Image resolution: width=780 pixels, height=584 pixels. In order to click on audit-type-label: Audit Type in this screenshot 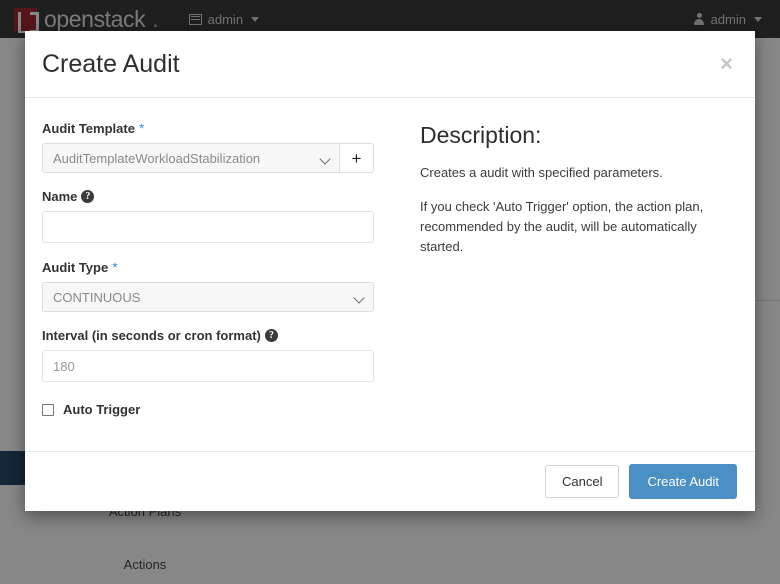, I will do `click(75, 267)`.